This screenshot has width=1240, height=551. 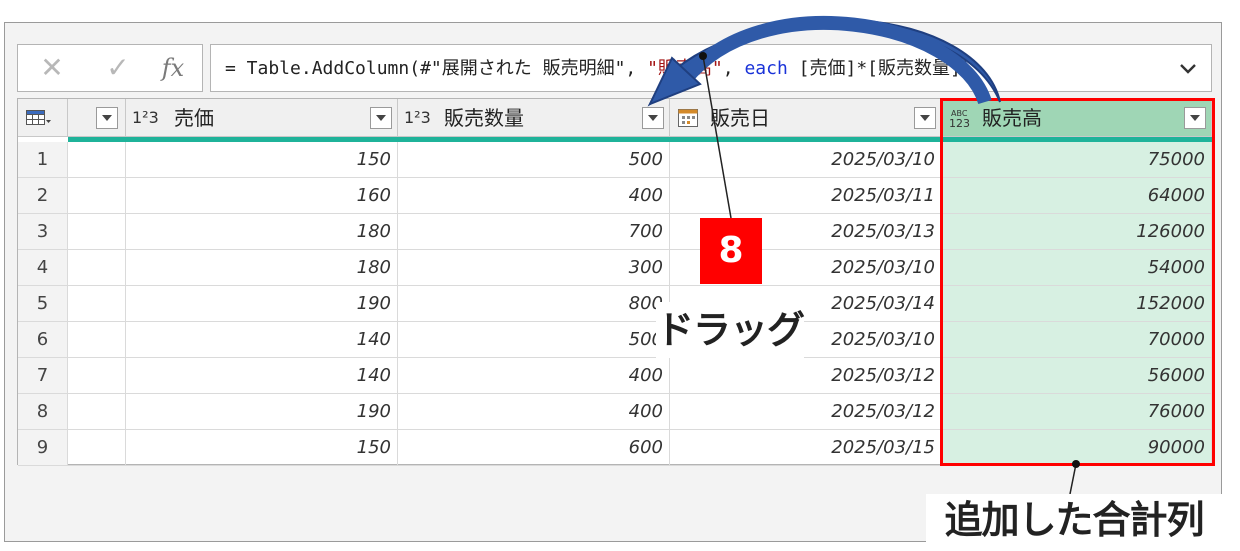 I want to click on added-column-label: 追加した合計列, so click(x=1074, y=520).